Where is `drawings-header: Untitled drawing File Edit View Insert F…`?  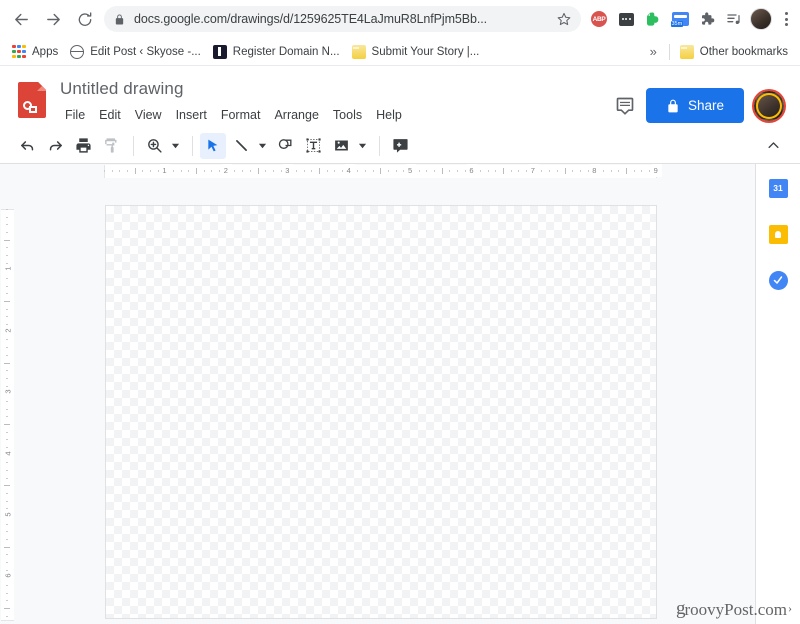 drawings-header: Untitled drawing File Edit View Insert F… is located at coordinates (400, 97).